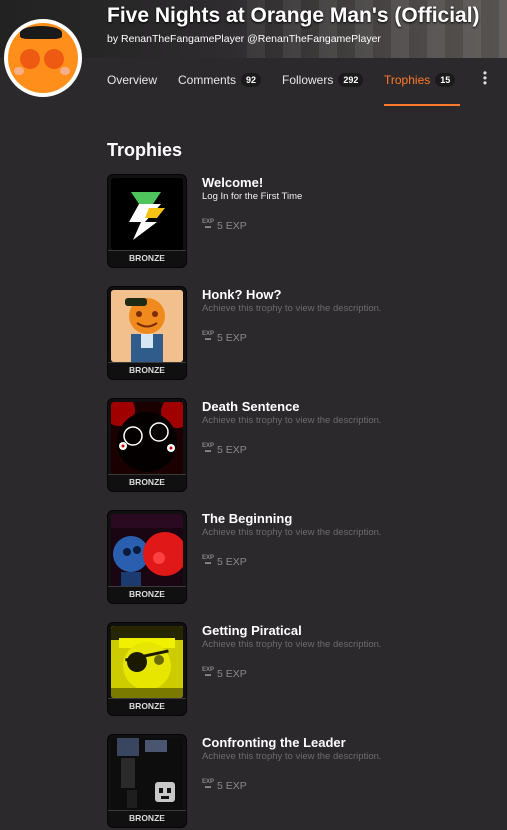 This screenshot has width=507, height=830. What do you see at coordinates (247, 518) in the screenshot?
I see `trophy-name: The Beginning` at bounding box center [247, 518].